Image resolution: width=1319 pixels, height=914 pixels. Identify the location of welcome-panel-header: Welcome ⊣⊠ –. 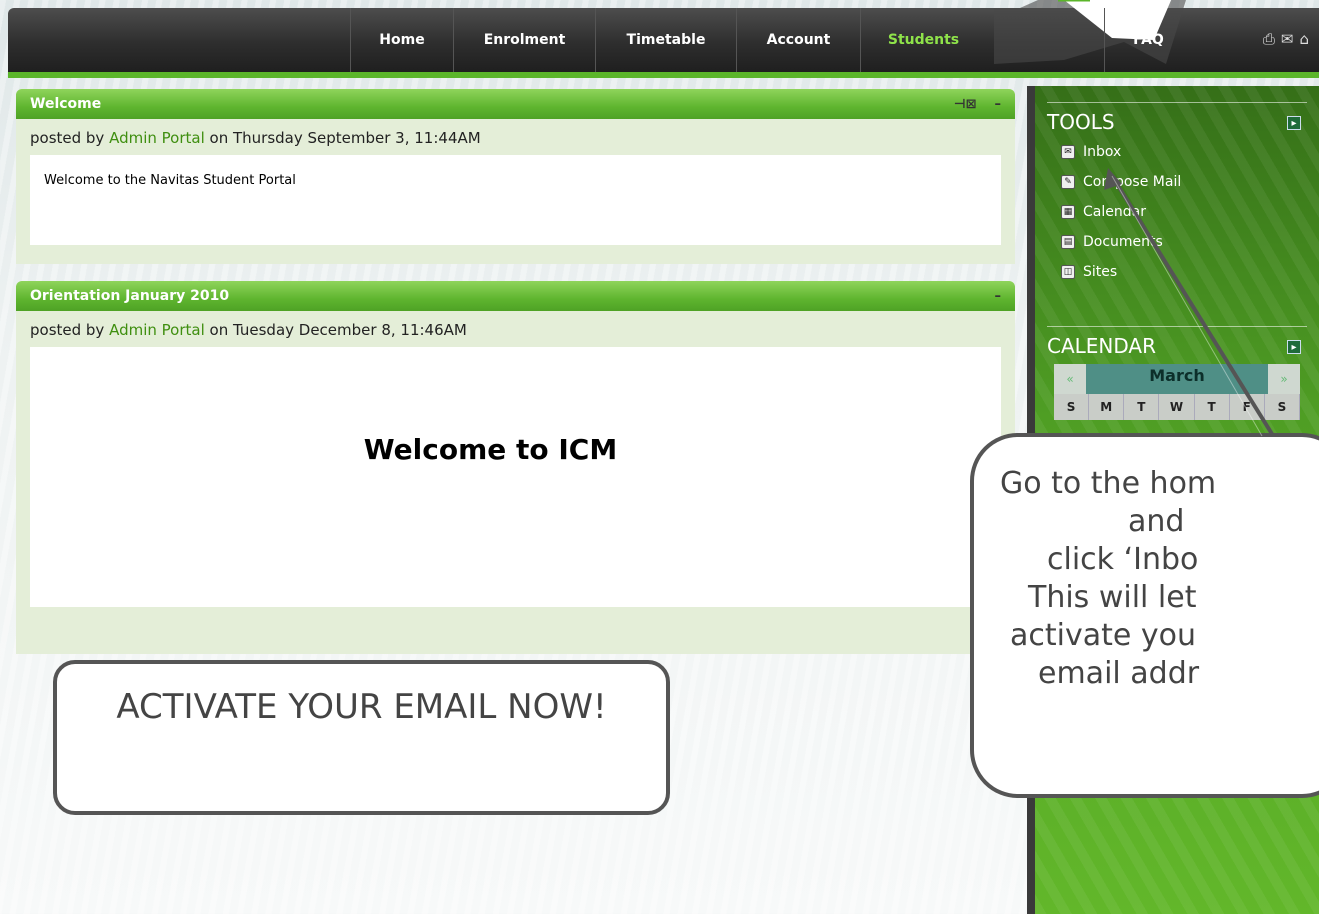
(515, 104).